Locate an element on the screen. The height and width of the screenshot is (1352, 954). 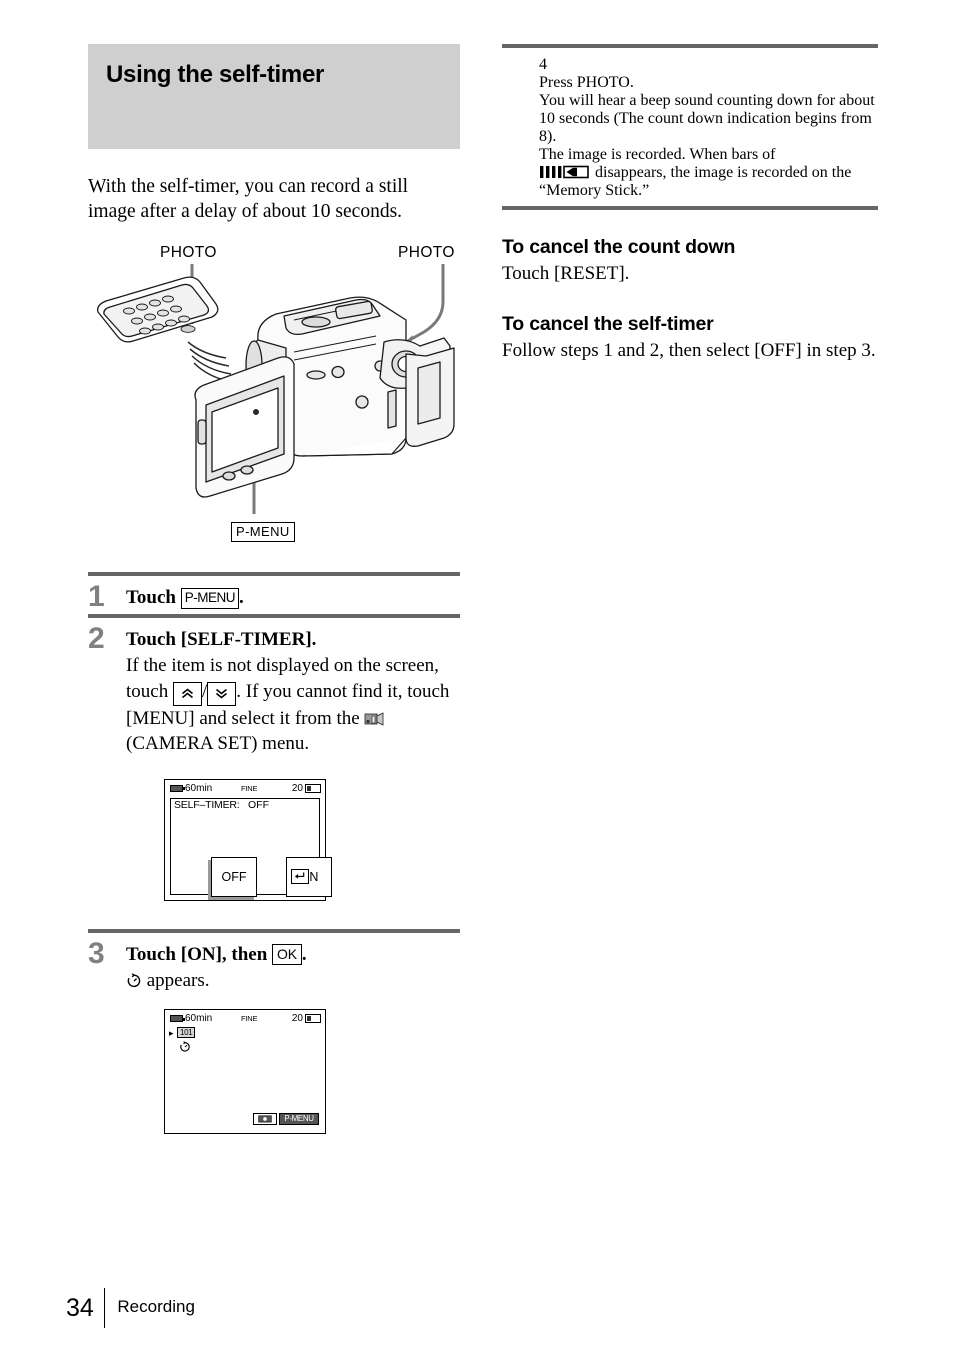
lcd-screen-standby: 60min FINE 20 ▸ 101 P-MENU is located at coordinates (245, 1071).